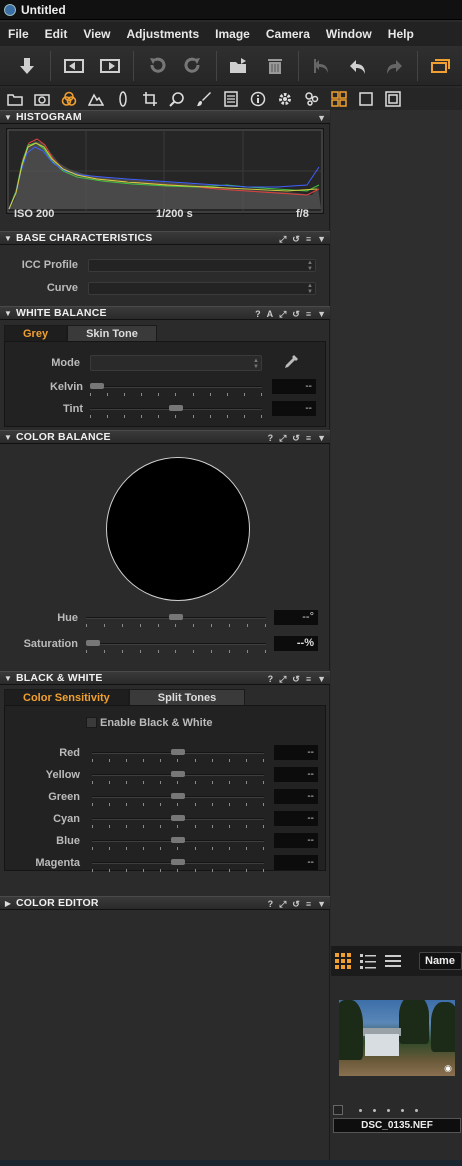 Image resolution: width=462 pixels, height=1166 pixels. What do you see at coordinates (270, 314) in the screenshot?
I see `auto-icon: A` at bounding box center [270, 314].